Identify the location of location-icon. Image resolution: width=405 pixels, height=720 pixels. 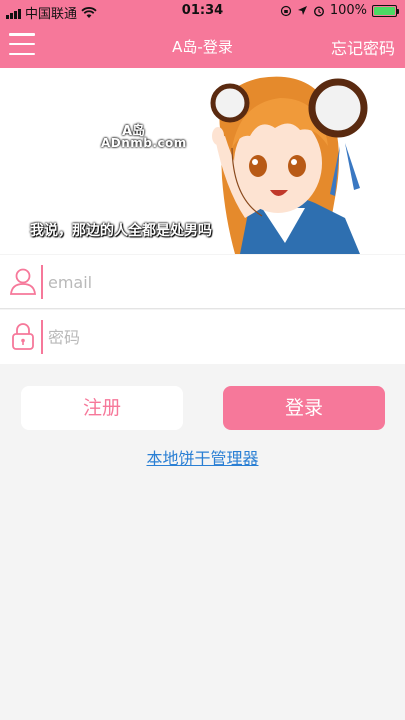
(302, 10).